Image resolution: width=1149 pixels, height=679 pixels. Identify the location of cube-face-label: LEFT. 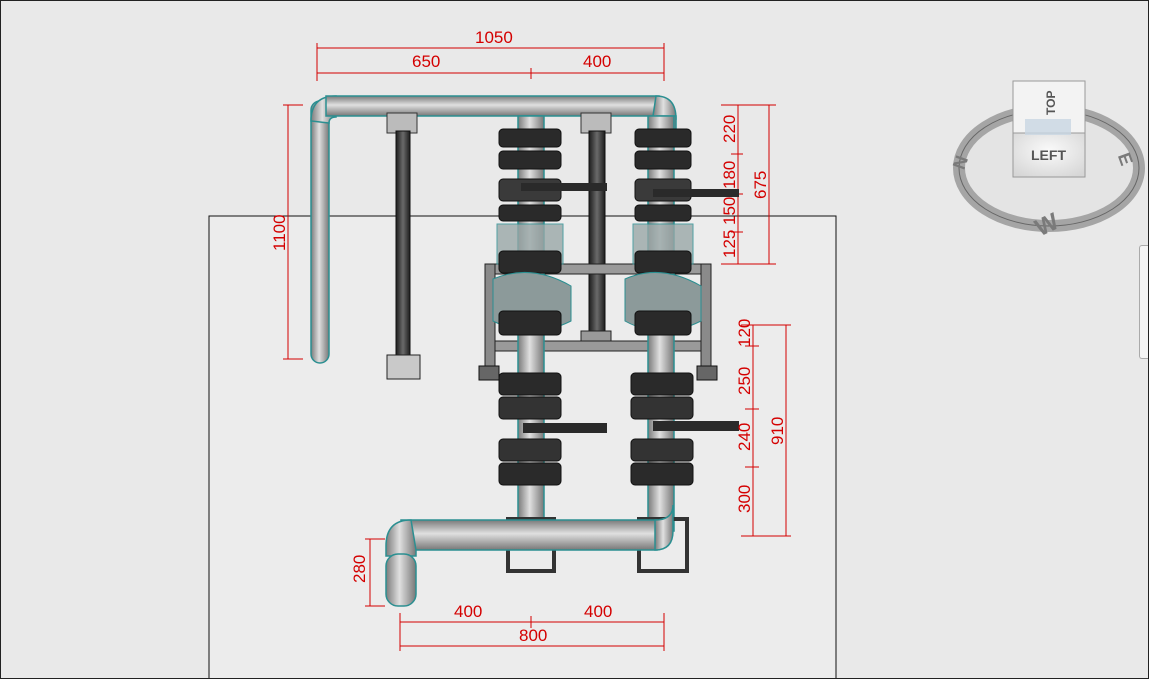
(1048, 155).